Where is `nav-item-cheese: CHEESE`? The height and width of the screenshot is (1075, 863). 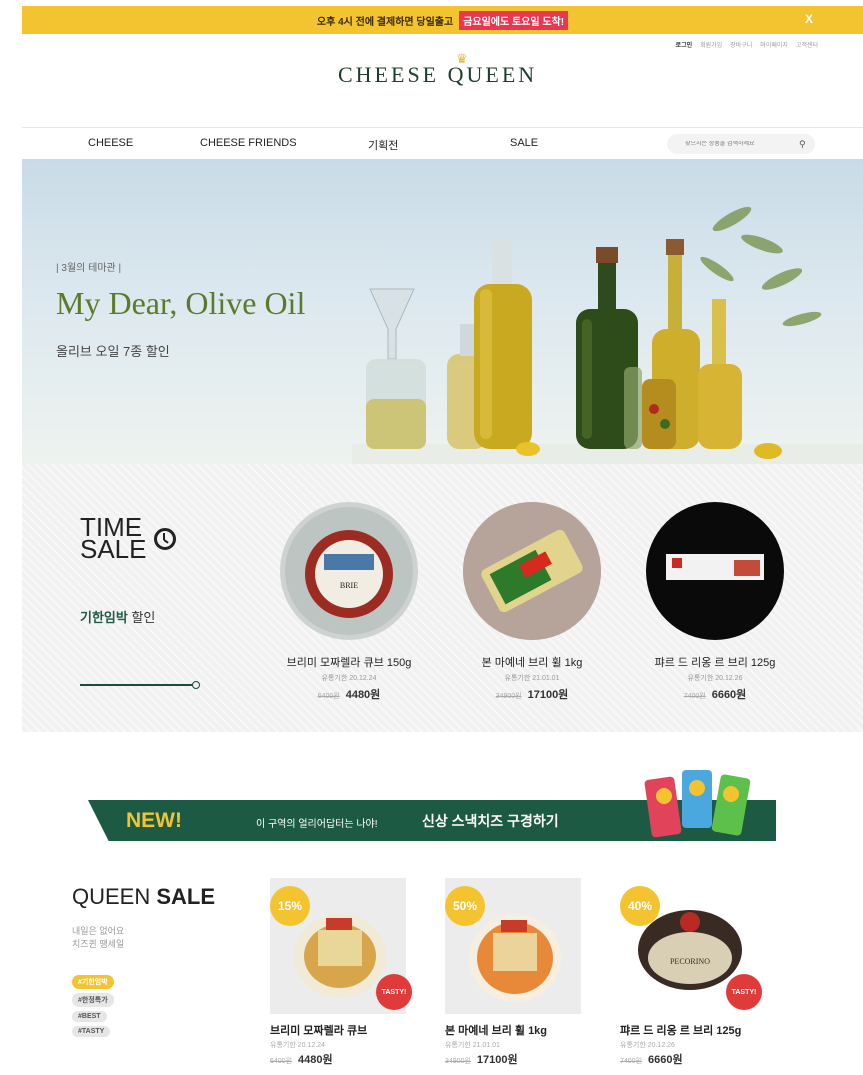
nav-item-cheese: CHEESE is located at coordinates (110, 143).